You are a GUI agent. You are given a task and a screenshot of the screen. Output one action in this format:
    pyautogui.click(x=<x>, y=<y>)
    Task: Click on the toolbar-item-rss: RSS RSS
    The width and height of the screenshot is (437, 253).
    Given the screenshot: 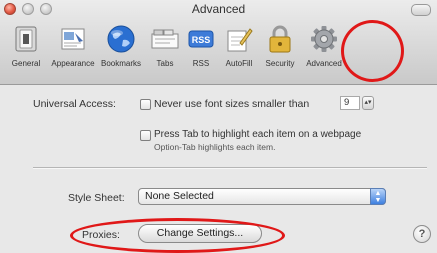 What is the action you would take?
    pyautogui.click(x=201, y=45)
    